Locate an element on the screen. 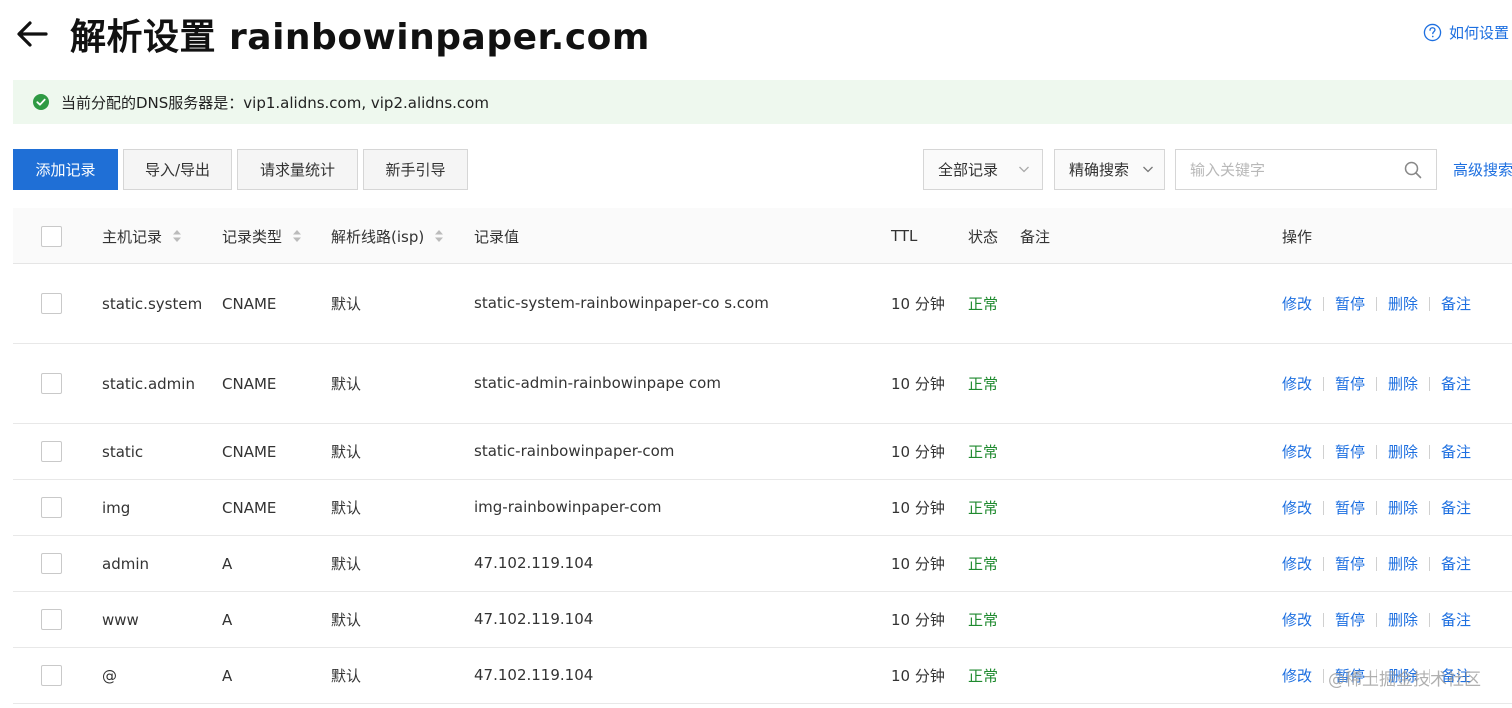 Image resolution: width=1512 pixels, height=708 pixels. page-title: 解析设置 rainbowinpaper.com is located at coordinates (360, 37).